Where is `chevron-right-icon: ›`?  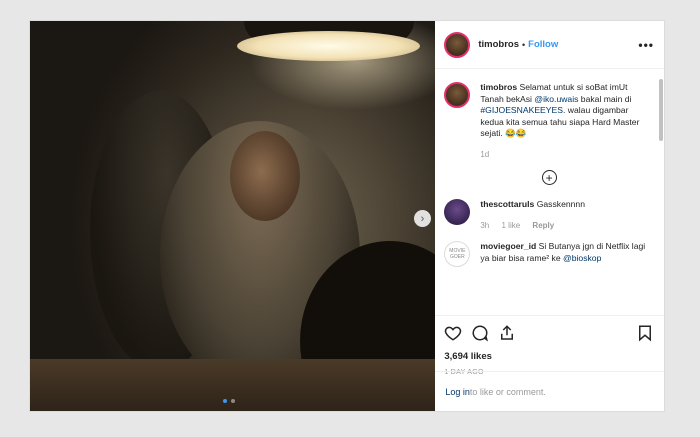 chevron-right-icon: › is located at coordinates (422, 218).